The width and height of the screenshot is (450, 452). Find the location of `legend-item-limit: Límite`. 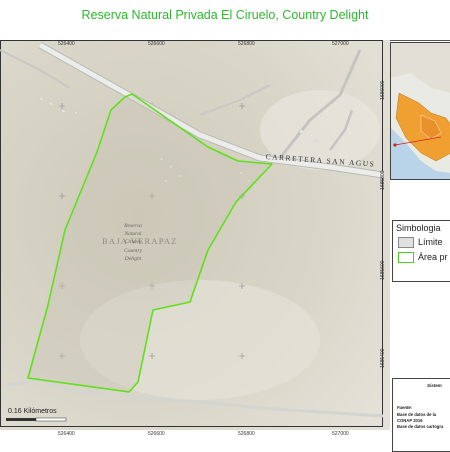

legend-item-limit: Límite is located at coordinates (420, 243).